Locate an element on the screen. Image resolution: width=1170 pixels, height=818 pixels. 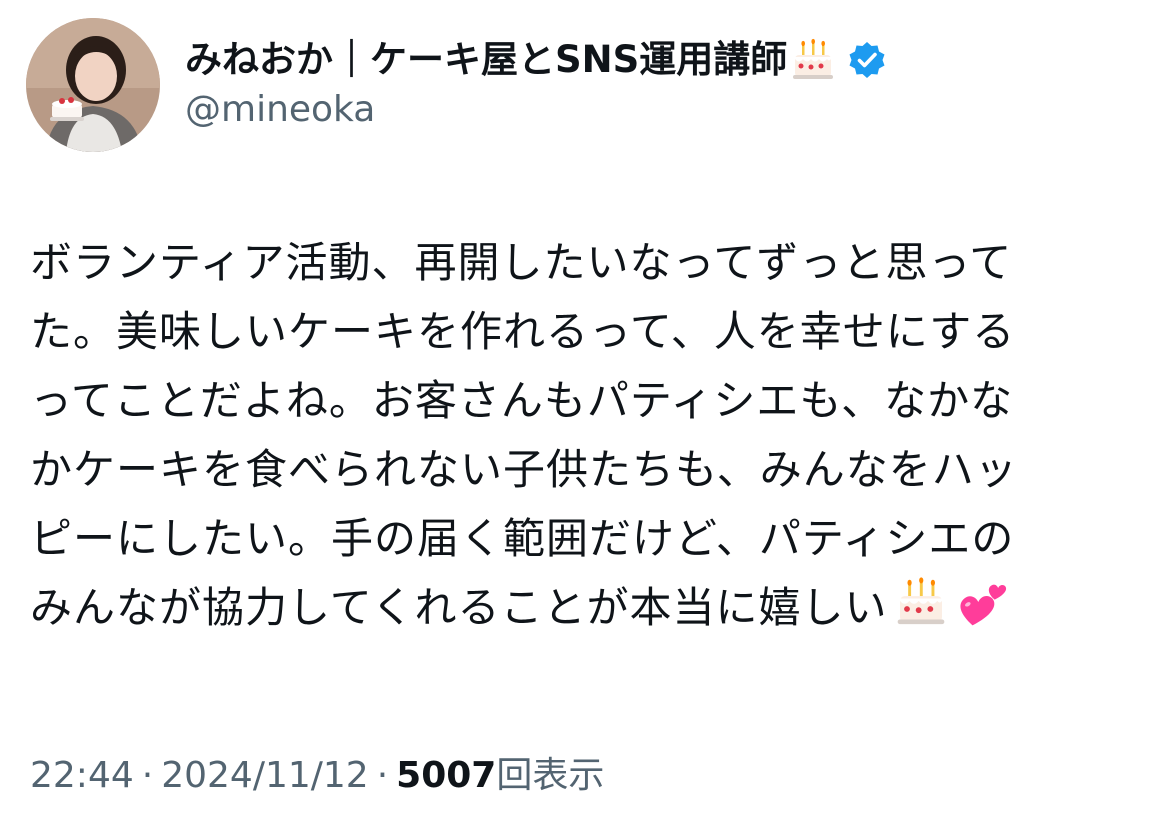
views-count: 5007 is located at coordinates (446, 775).